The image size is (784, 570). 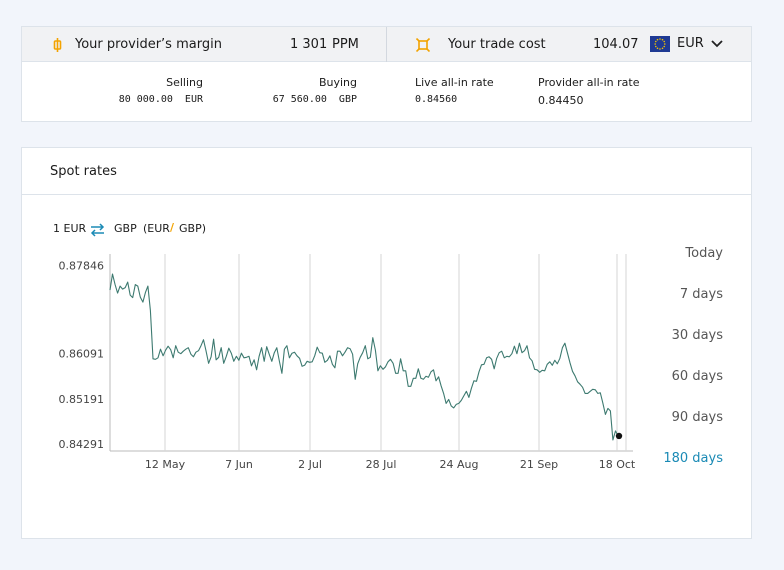 What do you see at coordinates (497, 44) in the screenshot?
I see `trade-cost-label: Your trade cost` at bounding box center [497, 44].